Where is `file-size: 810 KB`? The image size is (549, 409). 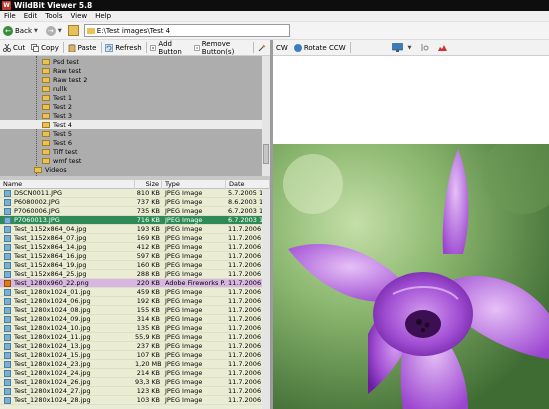 file-size: 810 KB is located at coordinates (148, 193).